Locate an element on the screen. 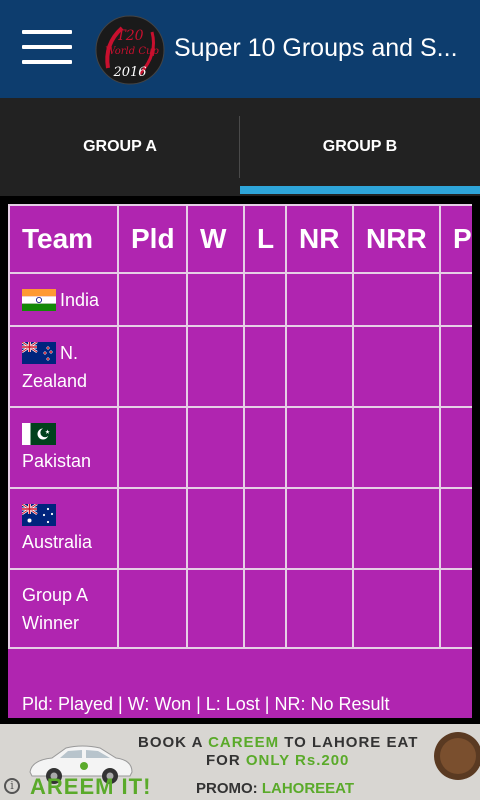 The width and height of the screenshot is (480, 800). team-name: Australia is located at coordinates (57, 541).